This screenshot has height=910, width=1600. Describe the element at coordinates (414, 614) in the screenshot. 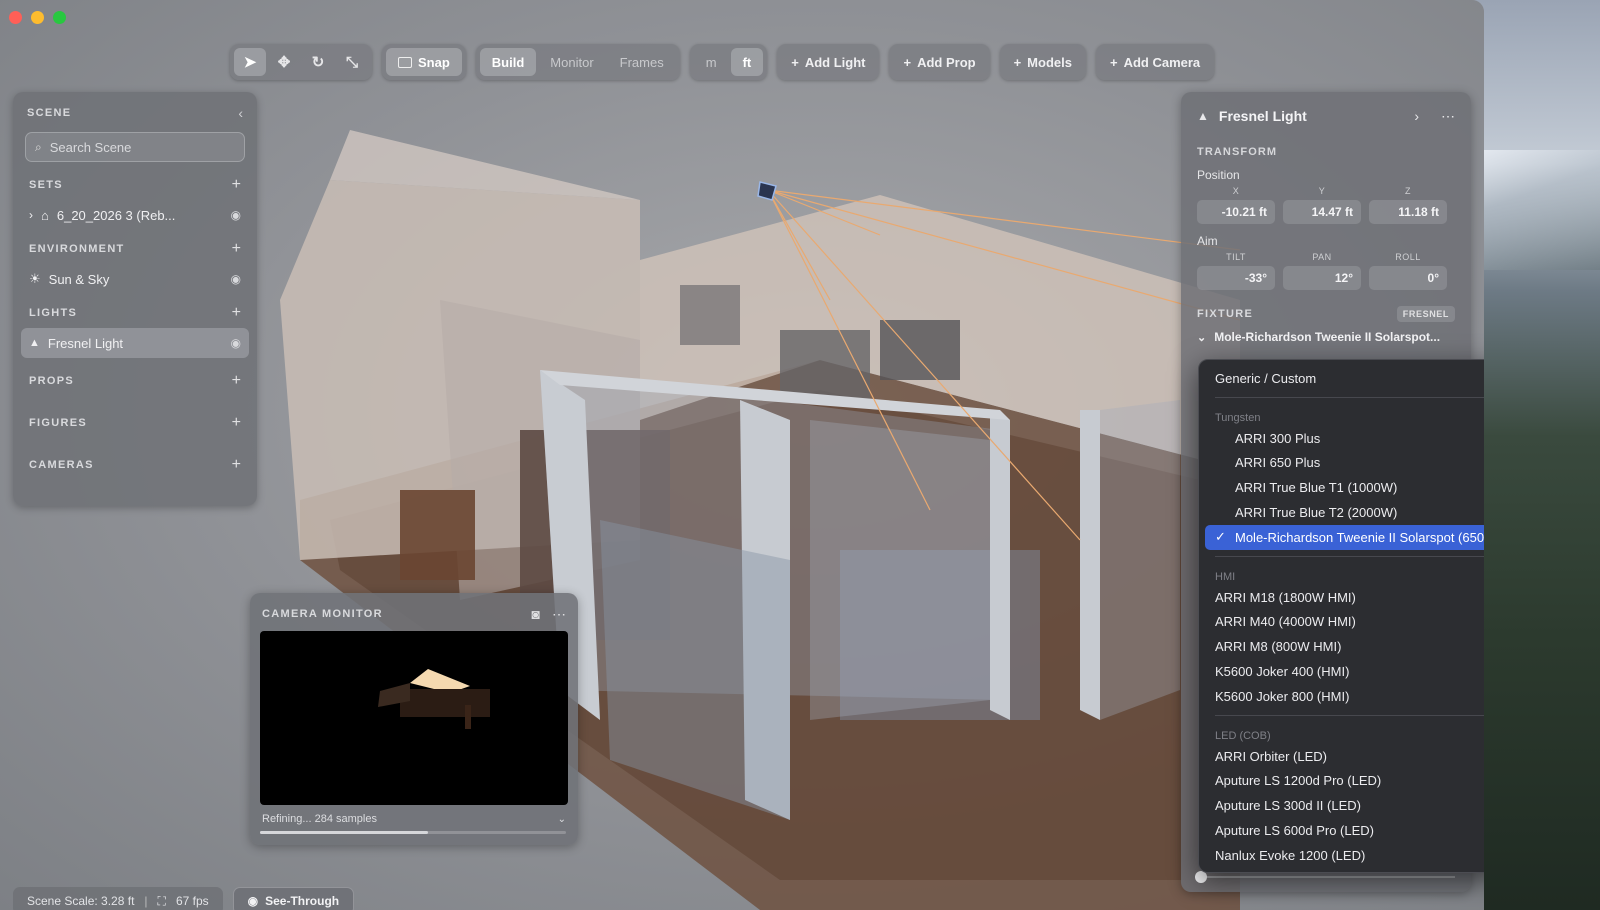

I see `camera-monitor-header: CAMERA MONITOR ◙ ⋯` at that location.